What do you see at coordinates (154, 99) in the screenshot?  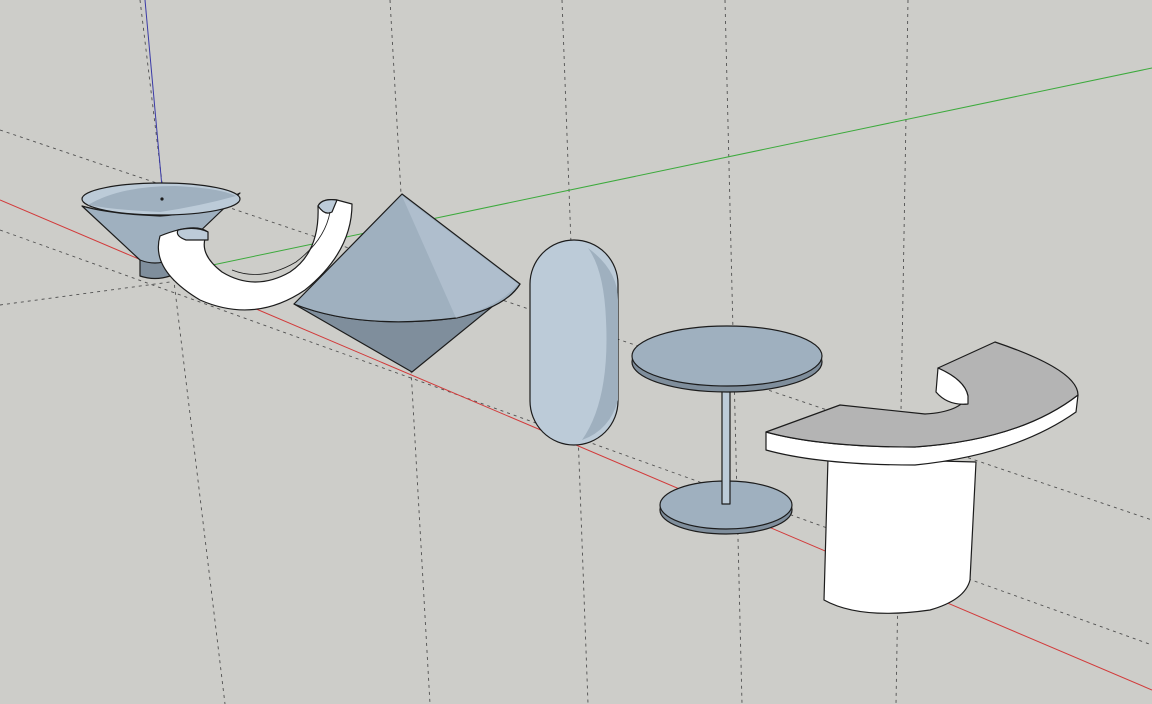 I see `blue-axis` at bounding box center [154, 99].